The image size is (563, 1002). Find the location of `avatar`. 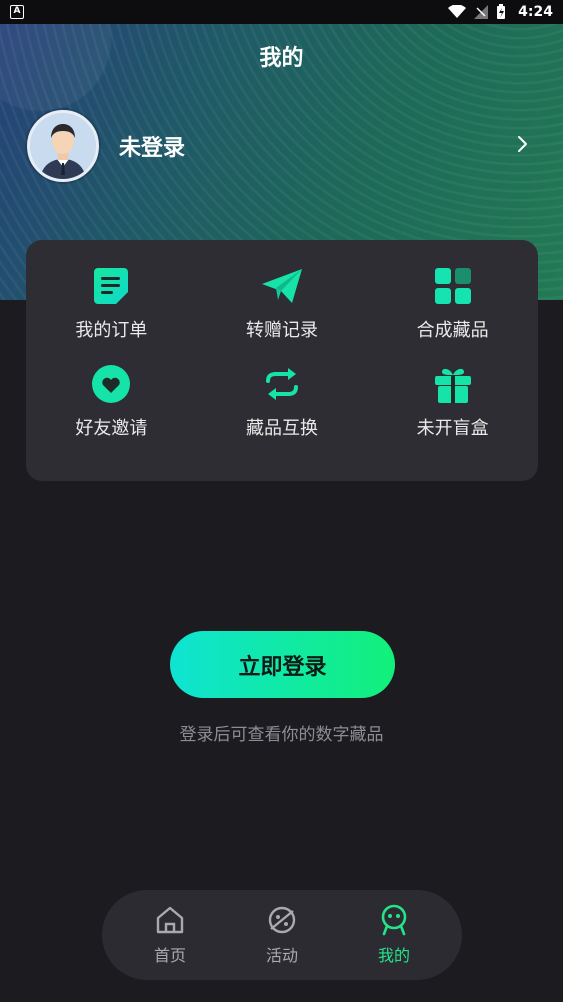

avatar is located at coordinates (63, 146).